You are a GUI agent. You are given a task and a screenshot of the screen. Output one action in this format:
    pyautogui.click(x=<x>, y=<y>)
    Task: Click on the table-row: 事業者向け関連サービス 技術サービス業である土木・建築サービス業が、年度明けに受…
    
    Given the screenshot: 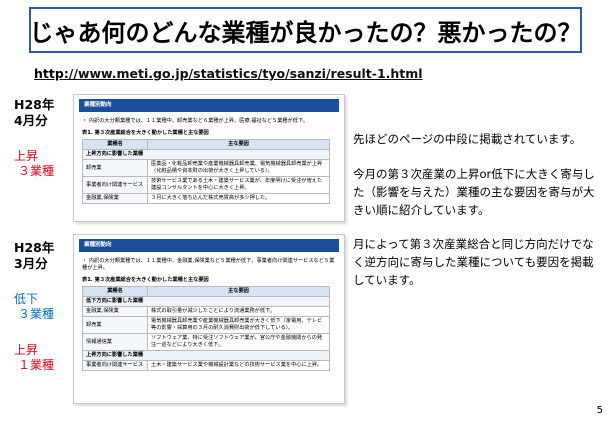 What is the action you would take?
    pyautogui.click(x=206, y=185)
    